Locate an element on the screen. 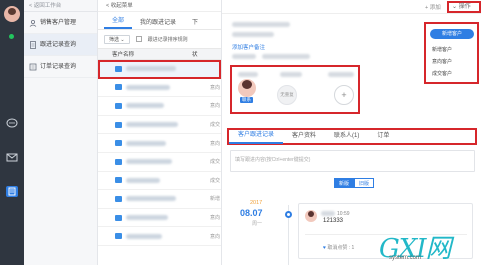  menu-item-closed-customer: 成交客户 is located at coordinates (442, 73).